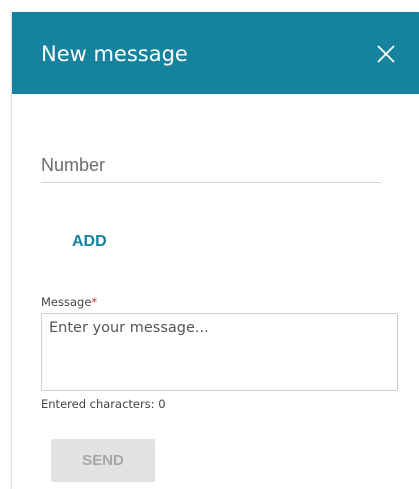 This screenshot has width=419, height=489. I want to click on close-button, so click(386, 54).